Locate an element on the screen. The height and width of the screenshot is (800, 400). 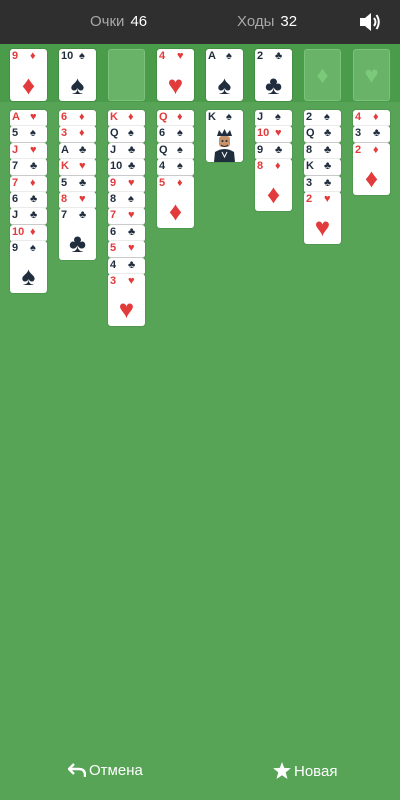
foundation-empty-slot: ♥ is located at coordinates (371, 75).